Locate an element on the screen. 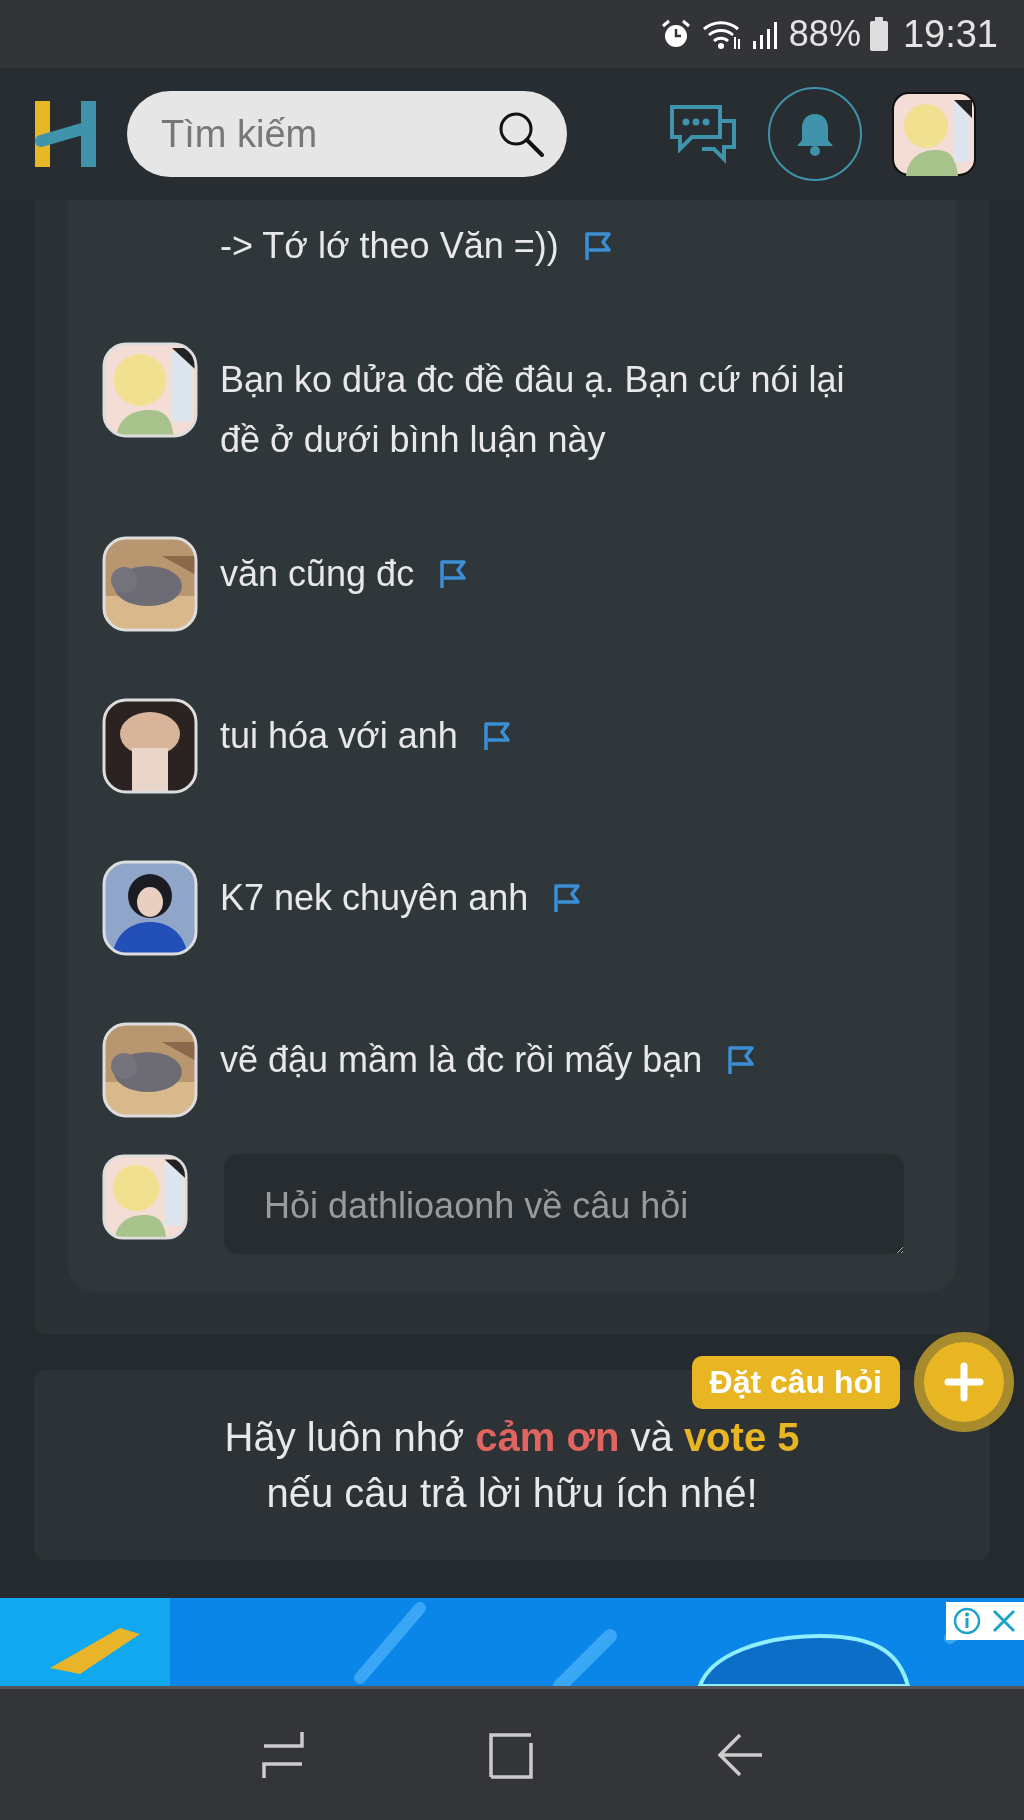 The image size is (1024, 1820). home-icon is located at coordinates (511, 1754).